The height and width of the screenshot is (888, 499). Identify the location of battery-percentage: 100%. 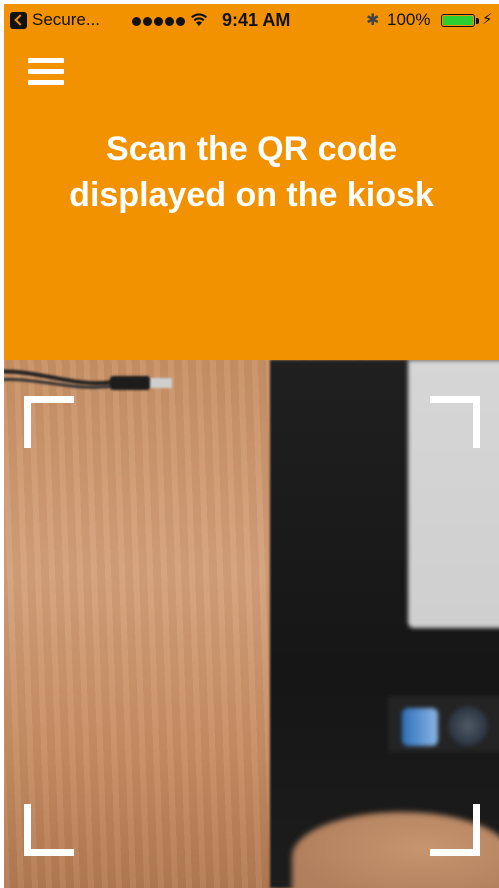
(409, 19).